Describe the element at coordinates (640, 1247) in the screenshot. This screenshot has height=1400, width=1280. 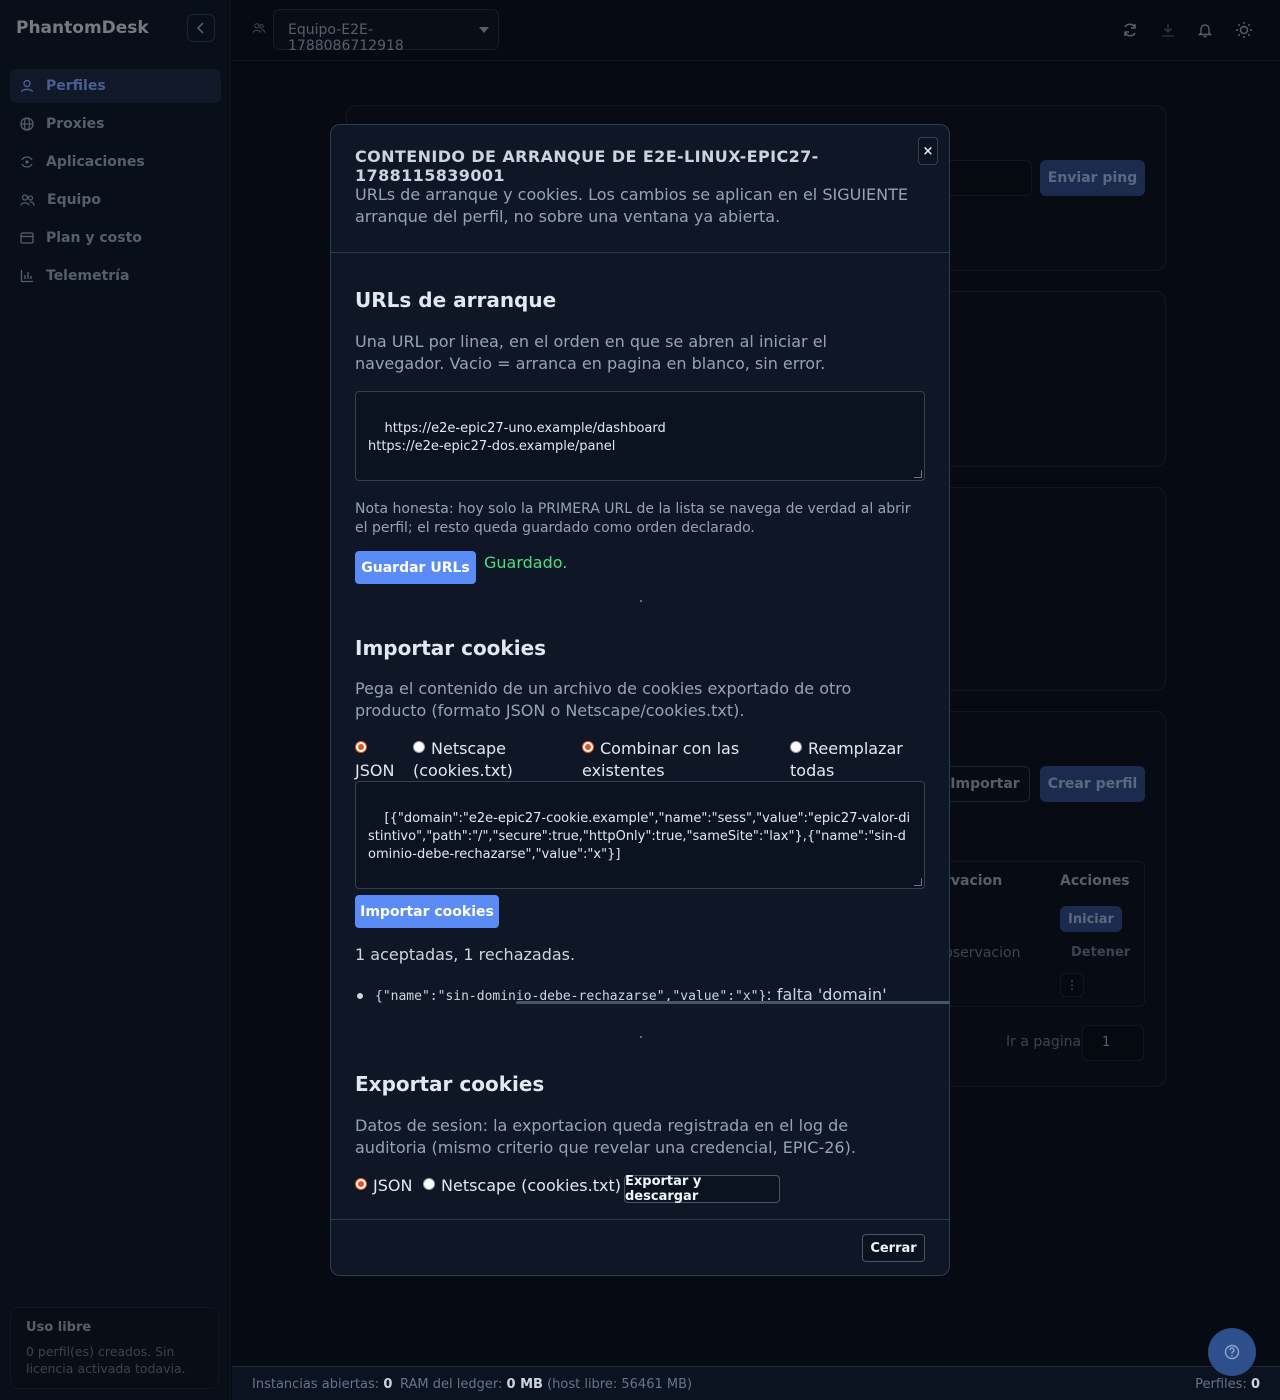
I see `dialog-footer: Cerrar` at that location.